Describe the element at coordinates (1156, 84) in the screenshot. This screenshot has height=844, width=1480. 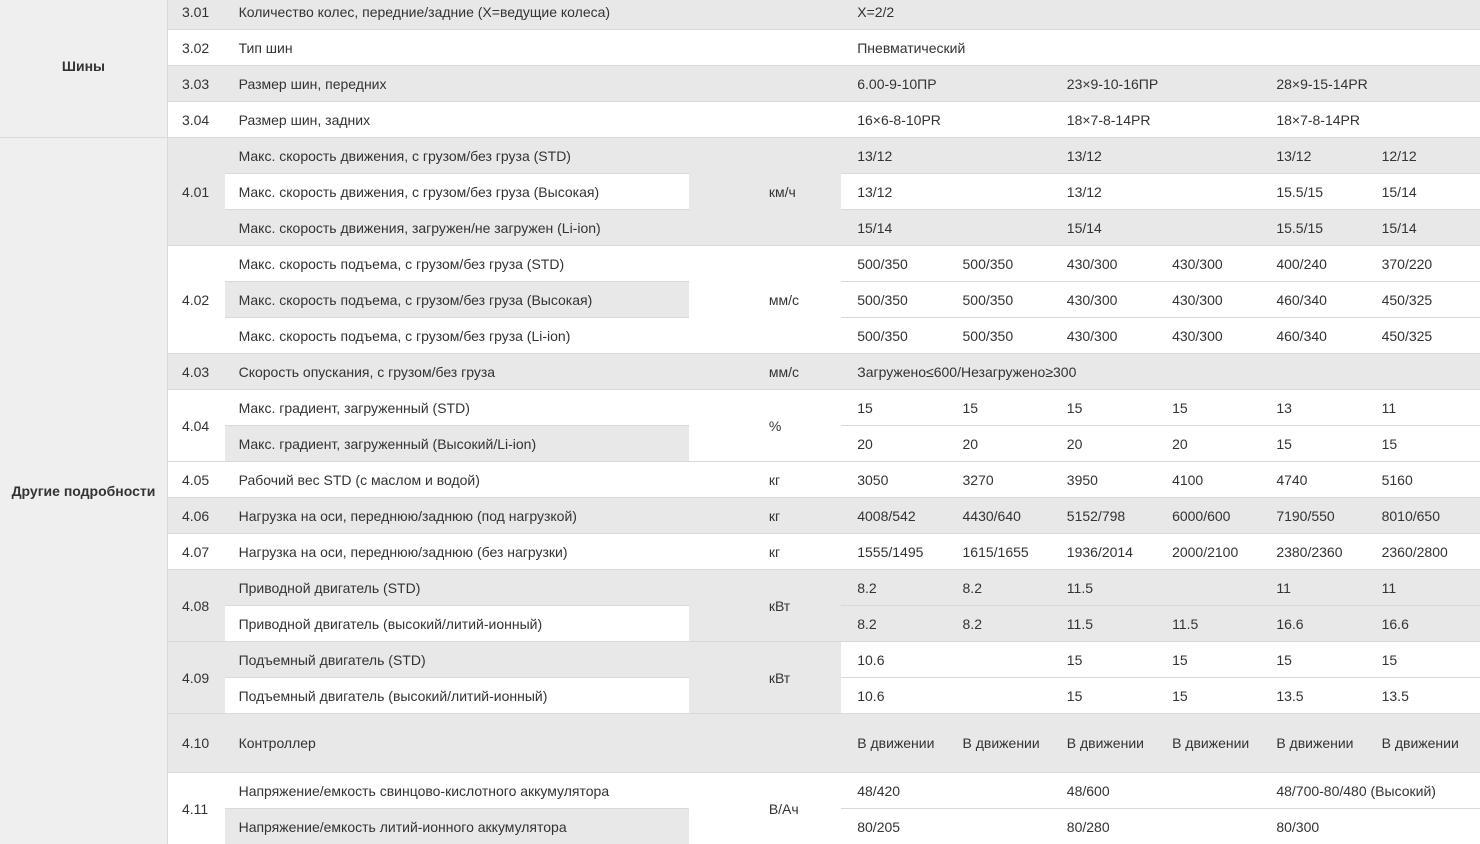
I see `row-value: 23×9-10-16ПР` at that location.